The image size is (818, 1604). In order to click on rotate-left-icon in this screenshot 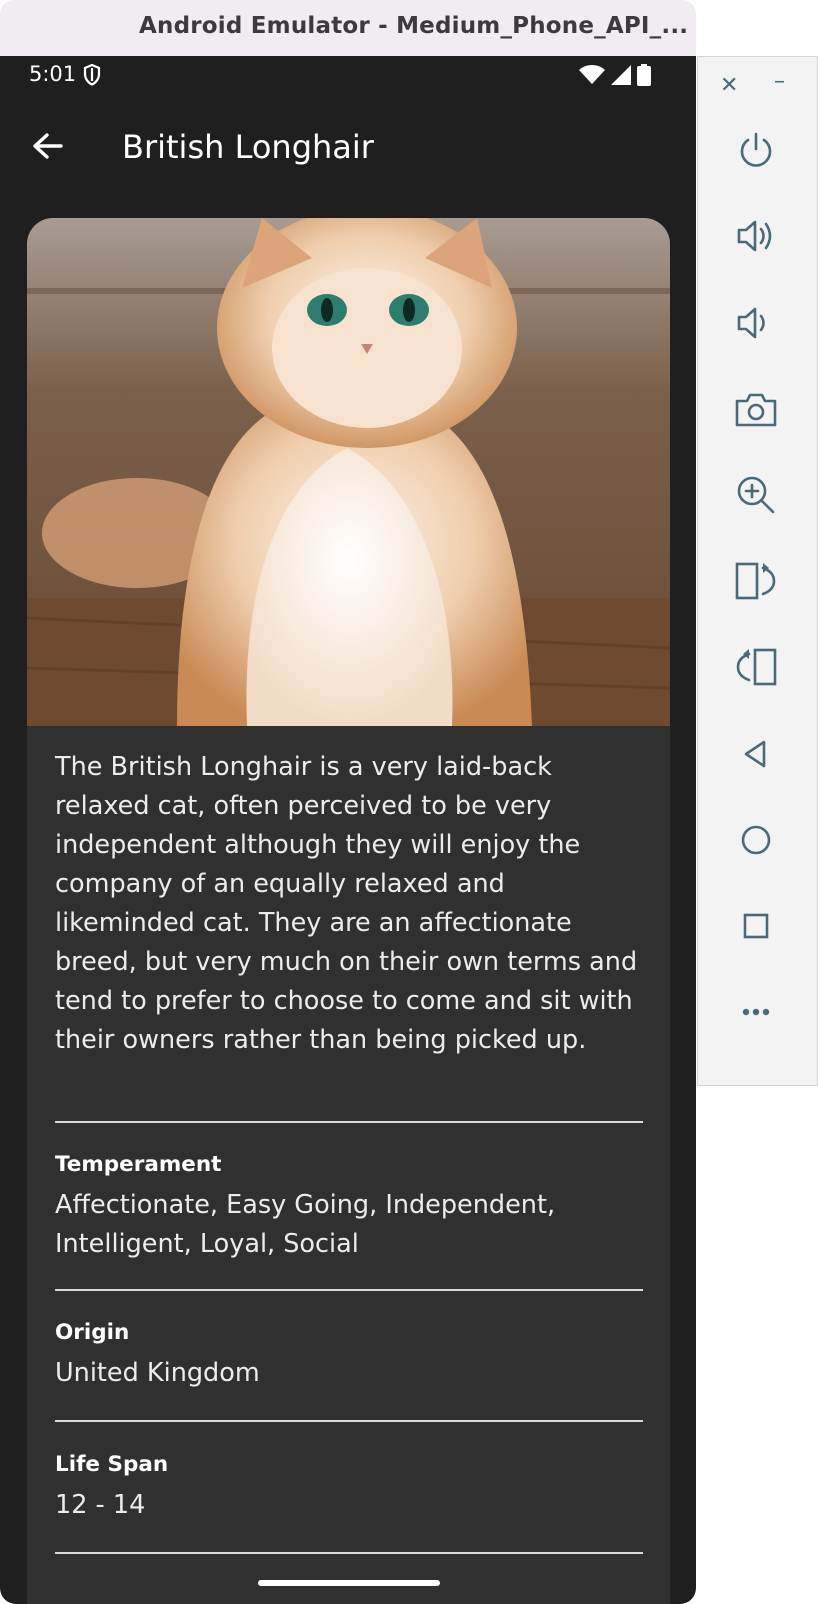, I will do `click(755, 581)`.